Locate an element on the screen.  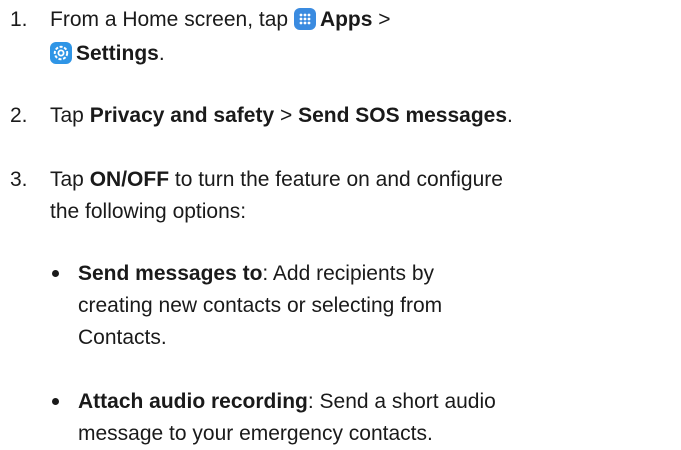
privacy-and-safety-label: Privacy and safety is located at coordinates (182, 115).